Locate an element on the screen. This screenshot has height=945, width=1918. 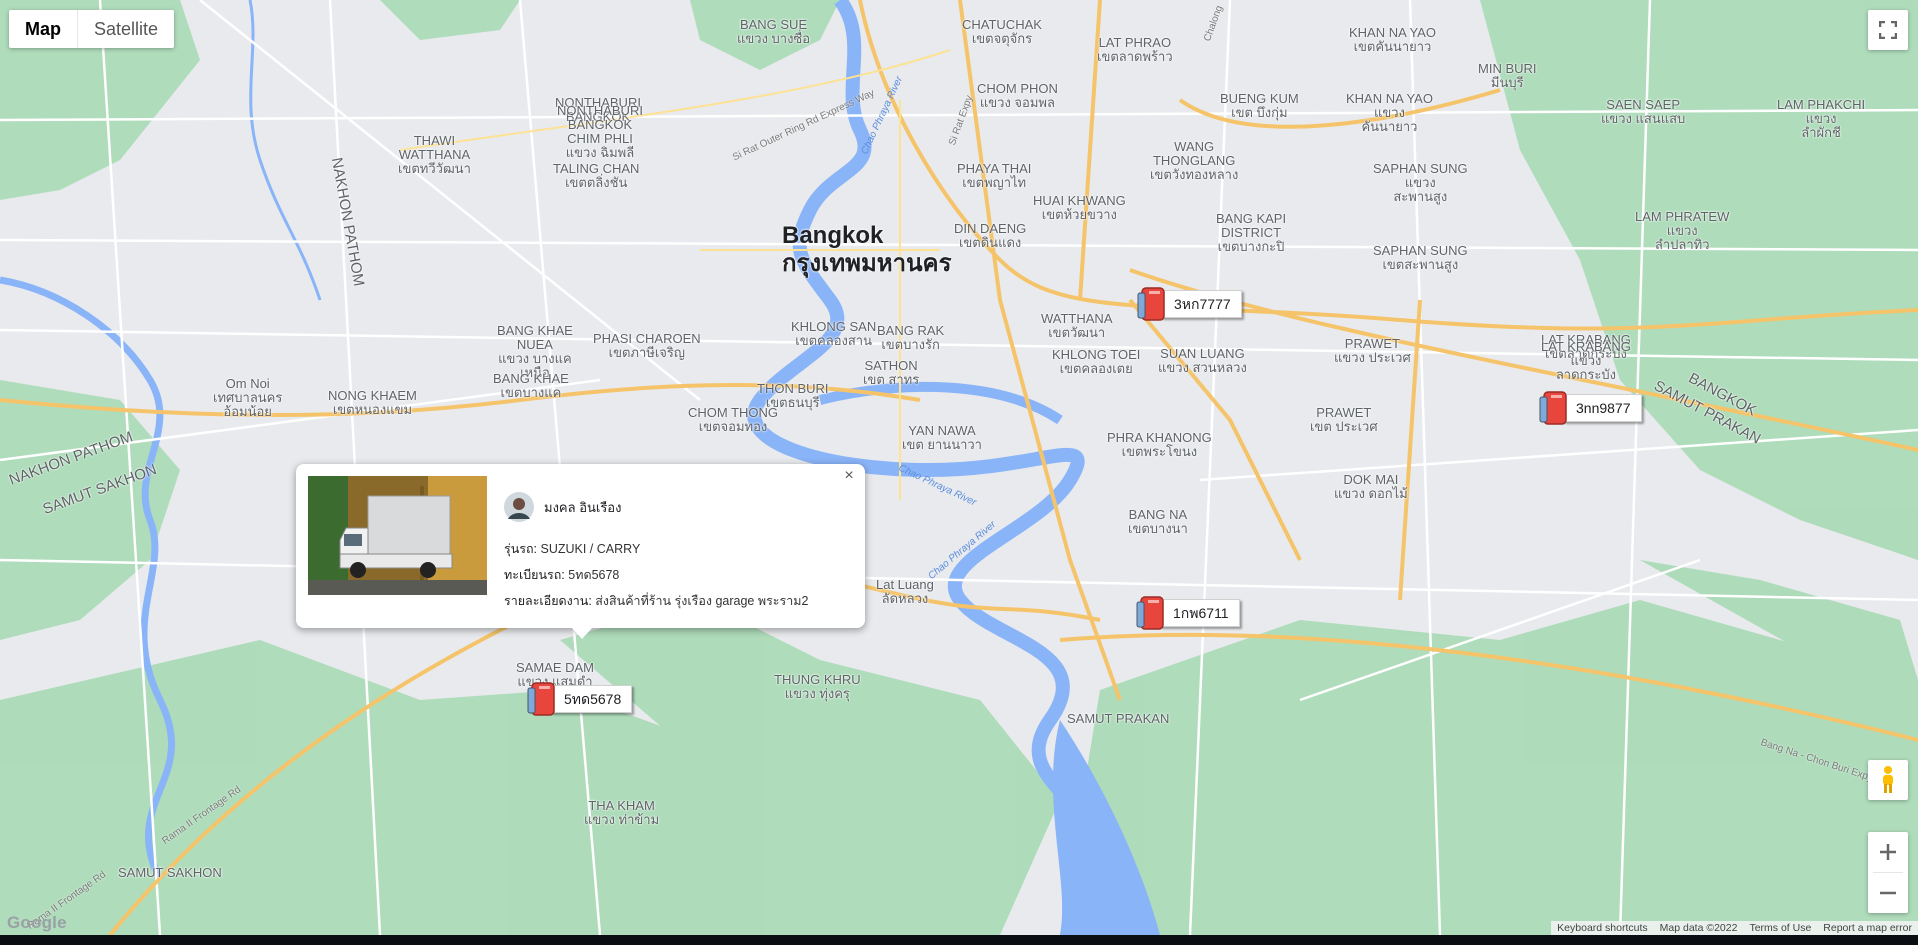
driver-name: มงคล อินเรือง is located at coordinates (583, 507).